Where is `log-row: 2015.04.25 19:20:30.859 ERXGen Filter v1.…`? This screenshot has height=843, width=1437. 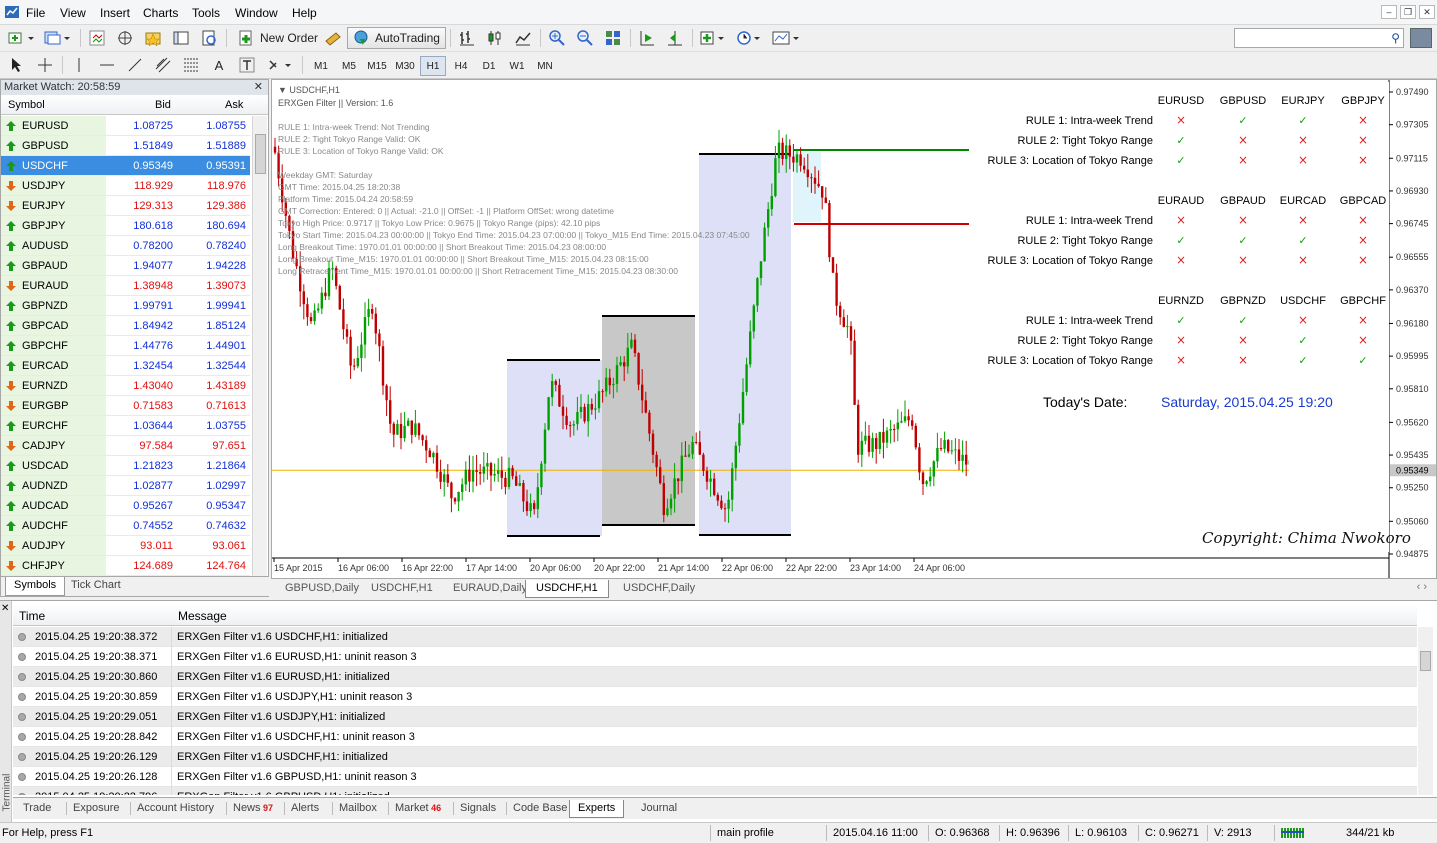
log-row: 2015.04.25 19:20:30.859 ERXGen Filter v1.… is located at coordinates (715, 697).